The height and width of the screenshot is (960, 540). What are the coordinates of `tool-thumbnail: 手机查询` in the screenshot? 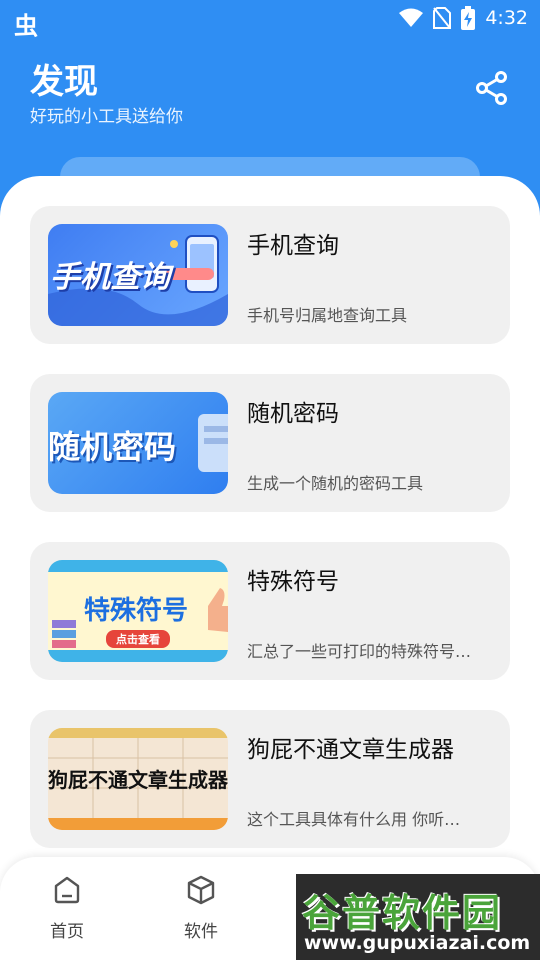 It's located at (138, 275).